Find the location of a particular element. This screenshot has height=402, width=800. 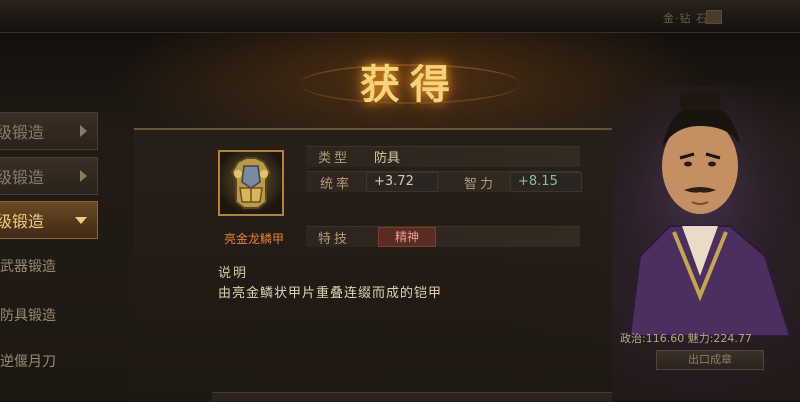

sub-item-label: 武器锻造 is located at coordinates (28, 267).